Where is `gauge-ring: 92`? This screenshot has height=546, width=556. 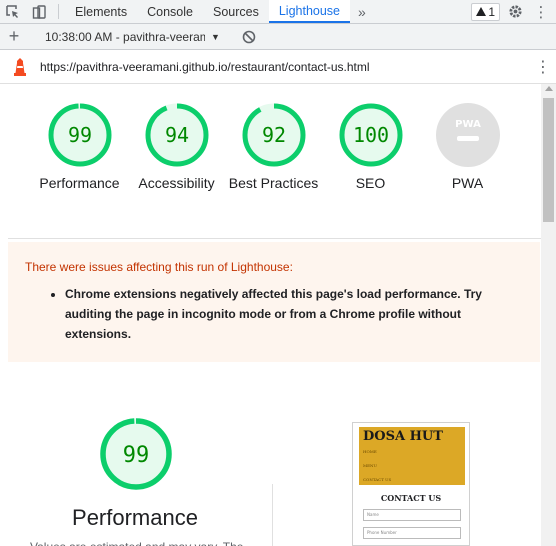 gauge-ring: 92 is located at coordinates (273, 135).